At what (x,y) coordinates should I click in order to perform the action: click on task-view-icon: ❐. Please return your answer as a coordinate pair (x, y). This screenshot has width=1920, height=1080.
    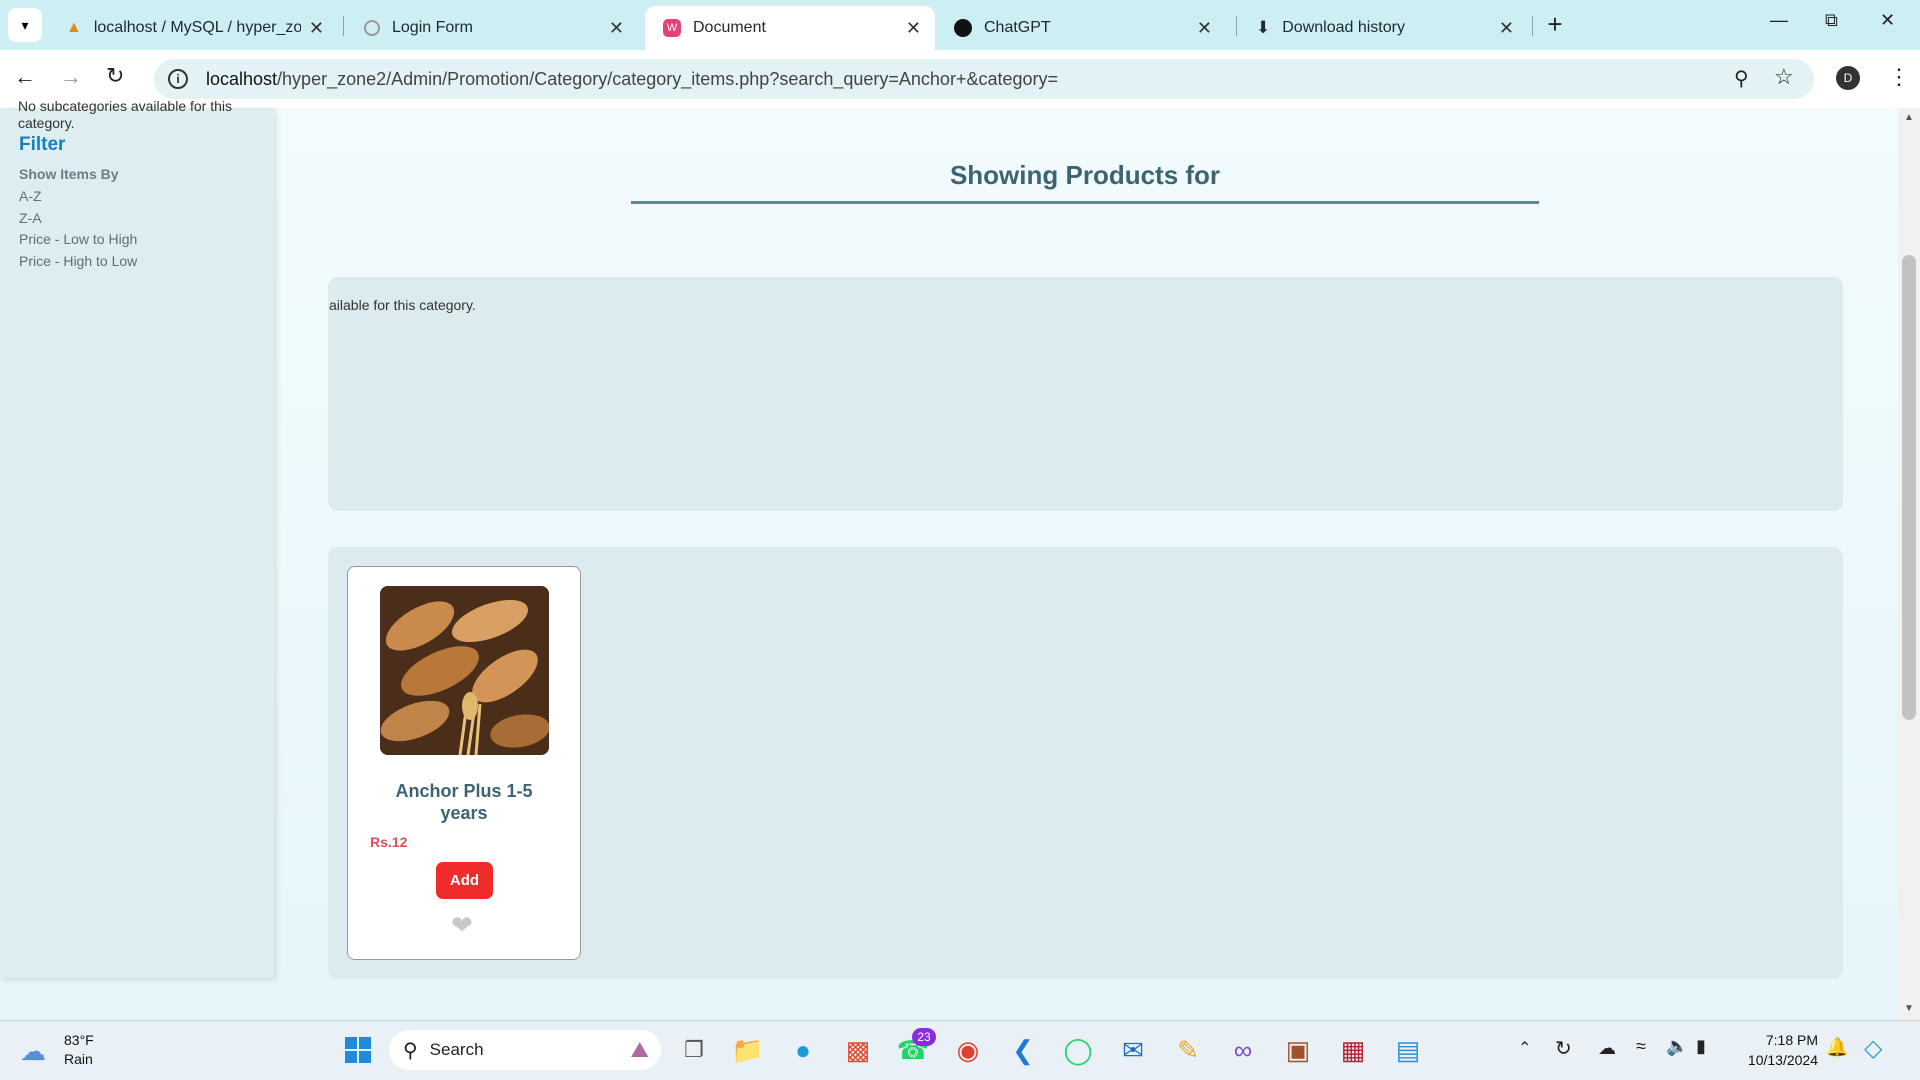
    Looking at the image, I should click on (694, 1050).